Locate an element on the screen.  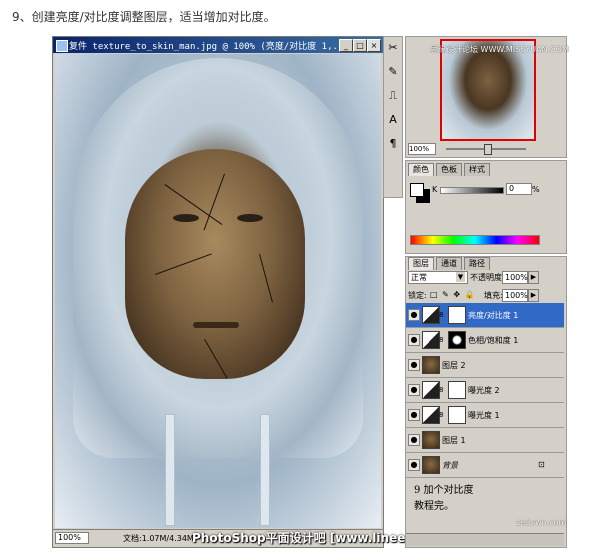
k-channel-slider is located at coordinates (472, 190).